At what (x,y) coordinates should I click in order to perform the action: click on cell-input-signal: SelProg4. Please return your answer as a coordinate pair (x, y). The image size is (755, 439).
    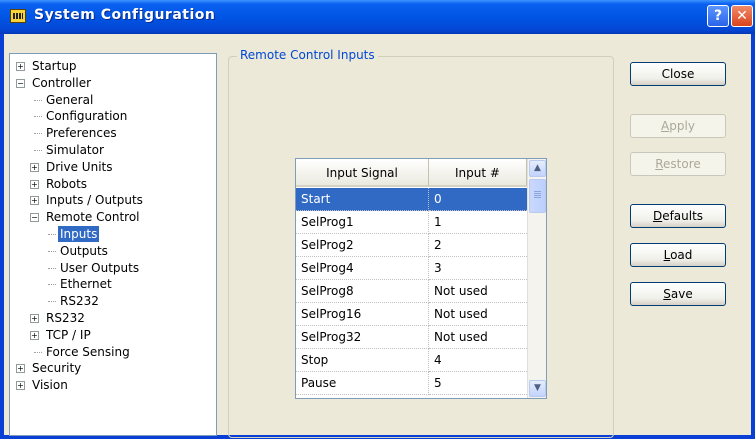
    Looking at the image, I should click on (362, 268).